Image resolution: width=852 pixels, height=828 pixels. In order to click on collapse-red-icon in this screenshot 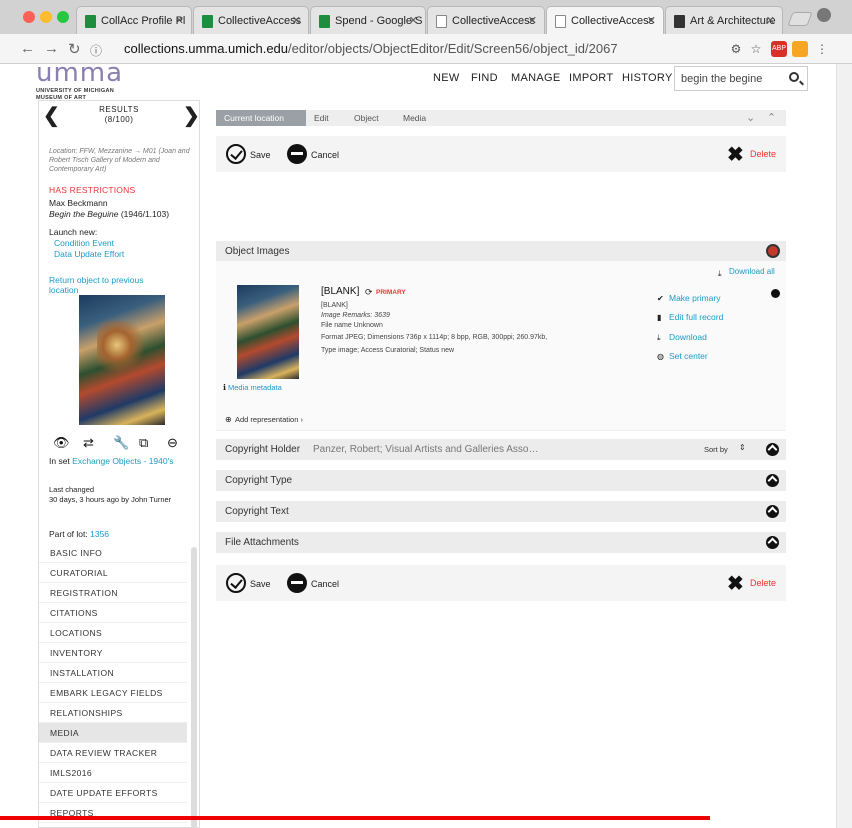, I will do `click(773, 251)`.